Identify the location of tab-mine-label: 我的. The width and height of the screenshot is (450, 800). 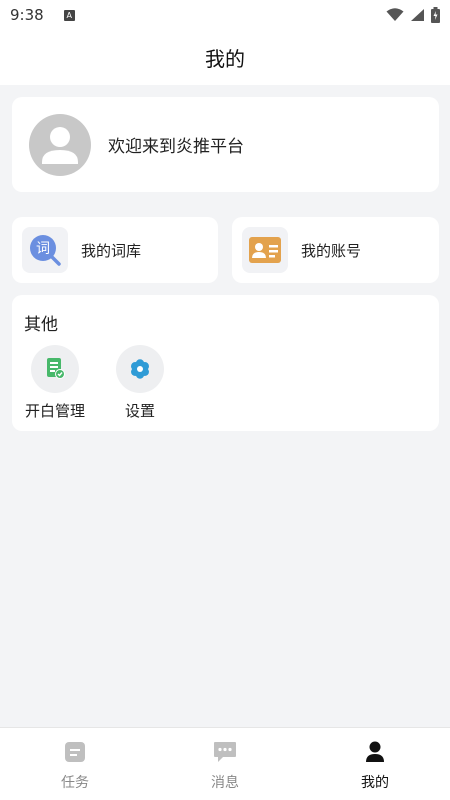
(375, 783).